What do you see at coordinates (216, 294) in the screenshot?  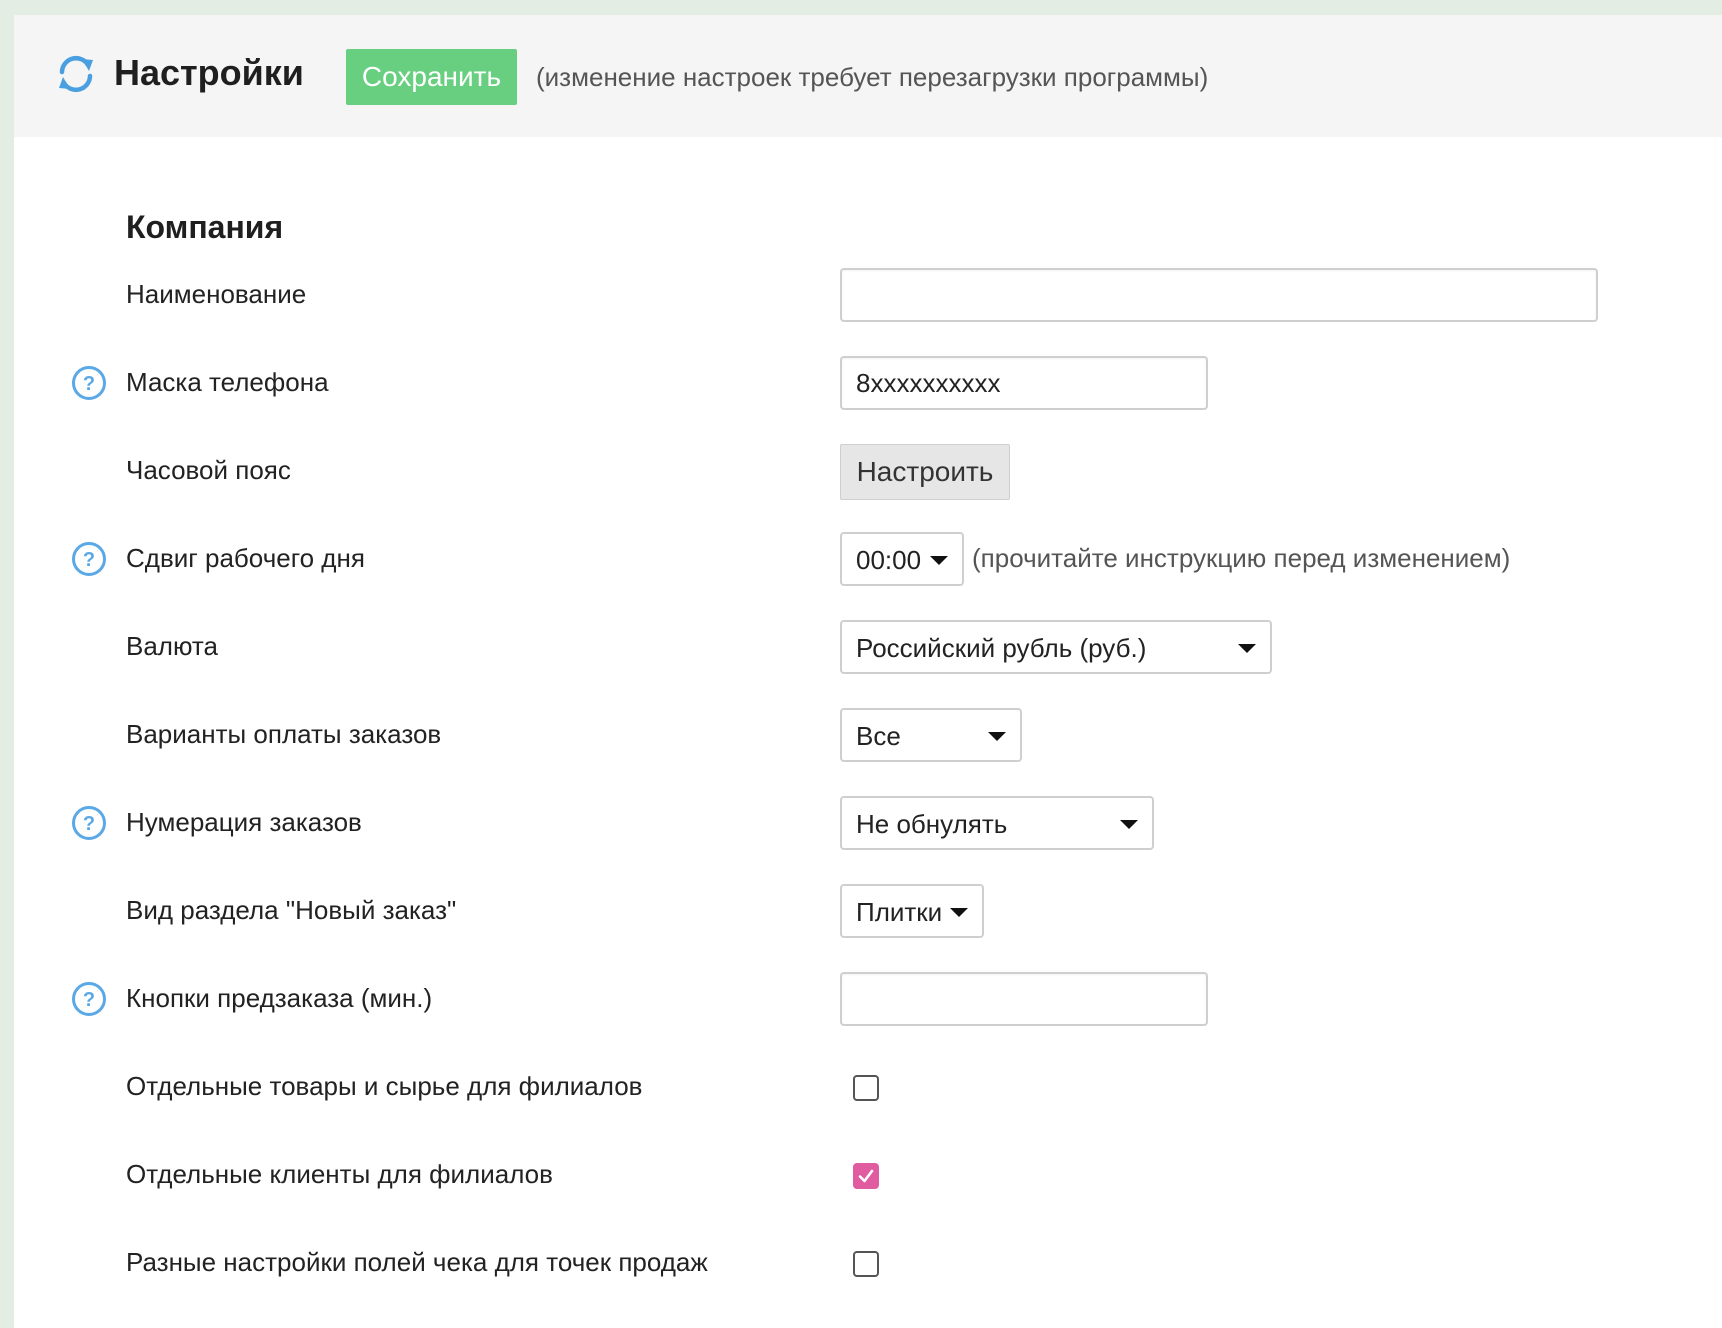 I see `name-label: Наименование` at bounding box center [216, 294].